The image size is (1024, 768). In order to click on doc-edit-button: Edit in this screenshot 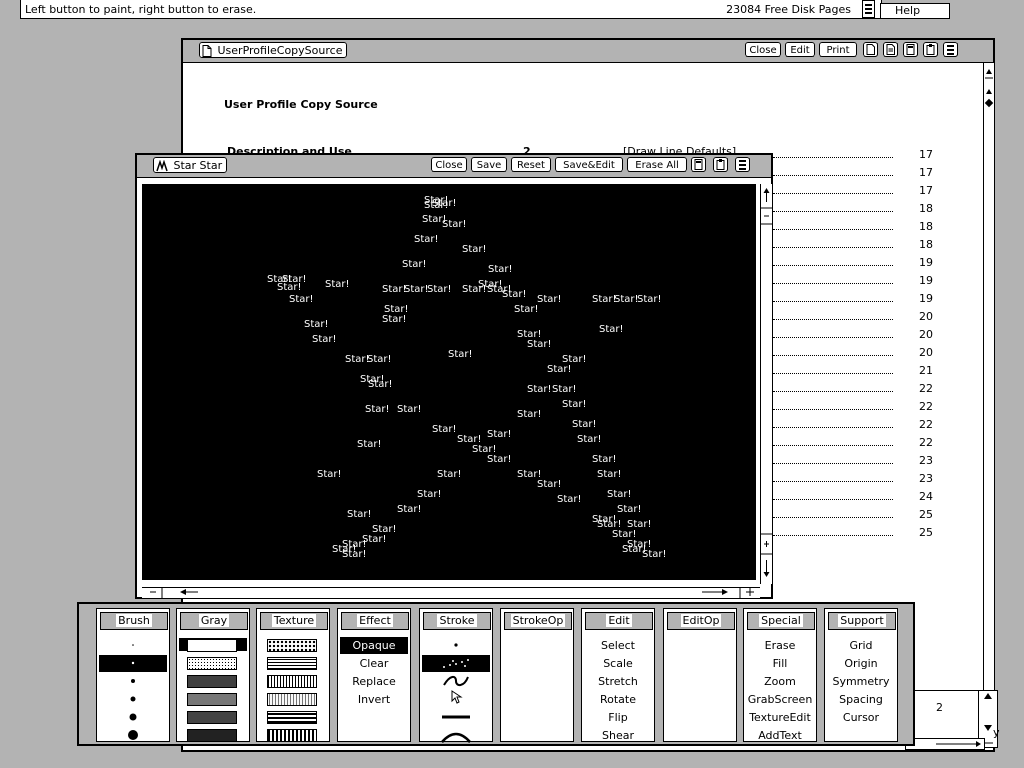, I will do `click(800, 49)`.